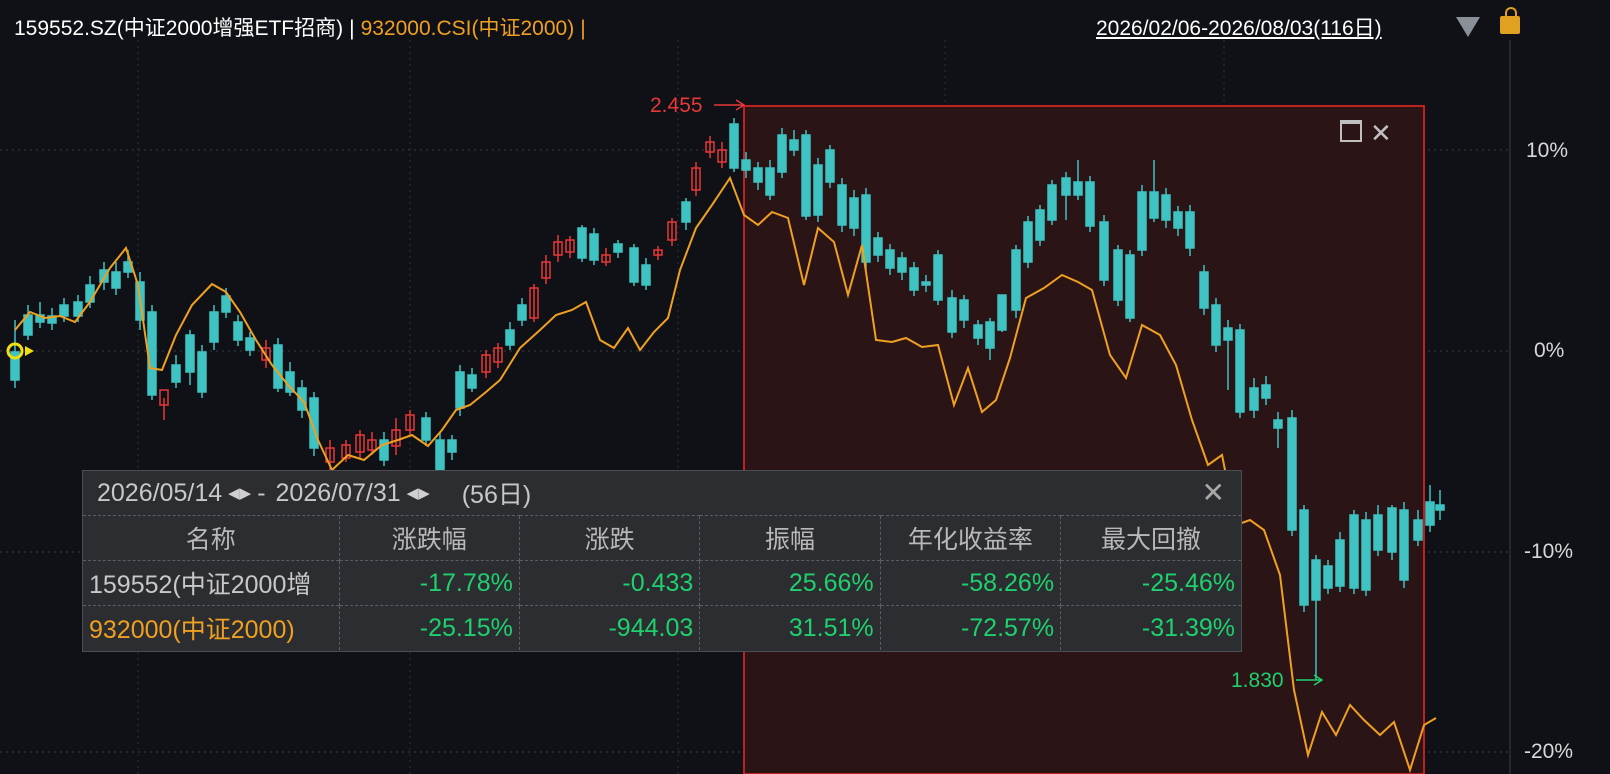 Image resolution: width=1610 pixels, height=774 pixels. I want to click on selection-close-icon: ✕, so click(1381, 133).